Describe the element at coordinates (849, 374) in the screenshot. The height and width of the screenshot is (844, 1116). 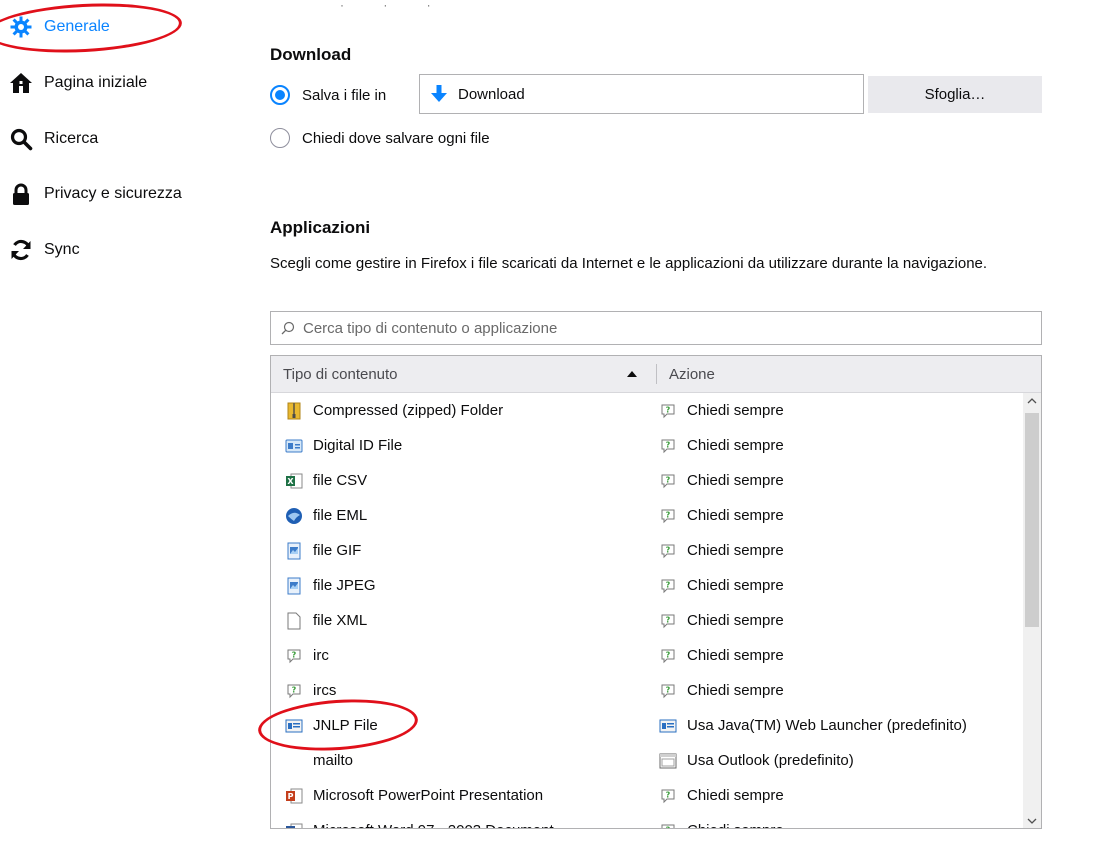
I see `column-header-action: Azione` at that location.